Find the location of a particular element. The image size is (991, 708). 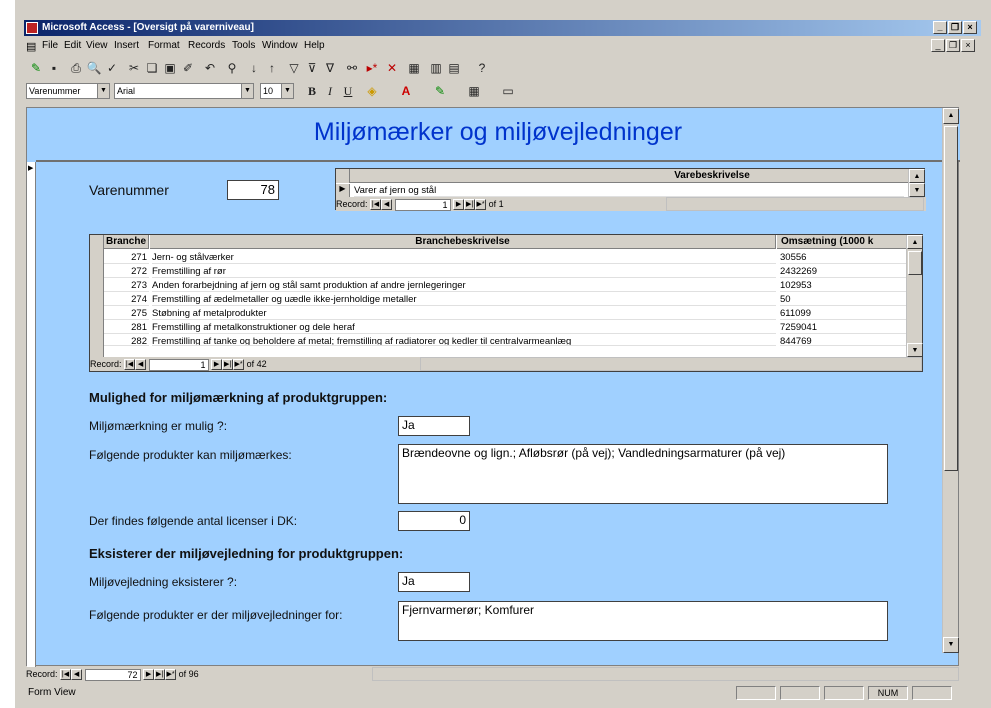

italic-icon: I is located at coordinates (330, 91).